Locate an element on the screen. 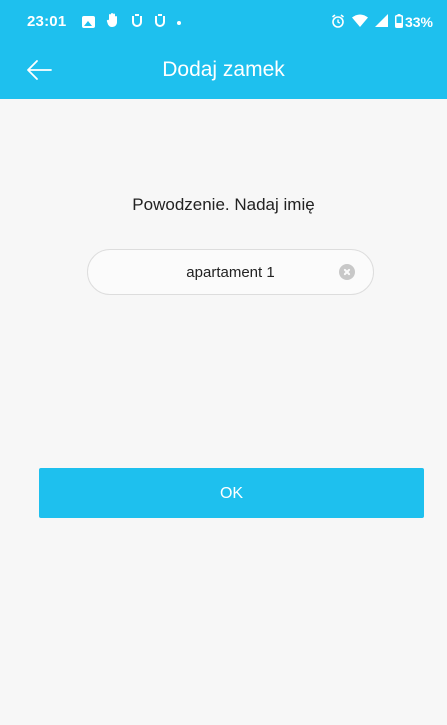  clear-icon is located at coordinates (347, 272).